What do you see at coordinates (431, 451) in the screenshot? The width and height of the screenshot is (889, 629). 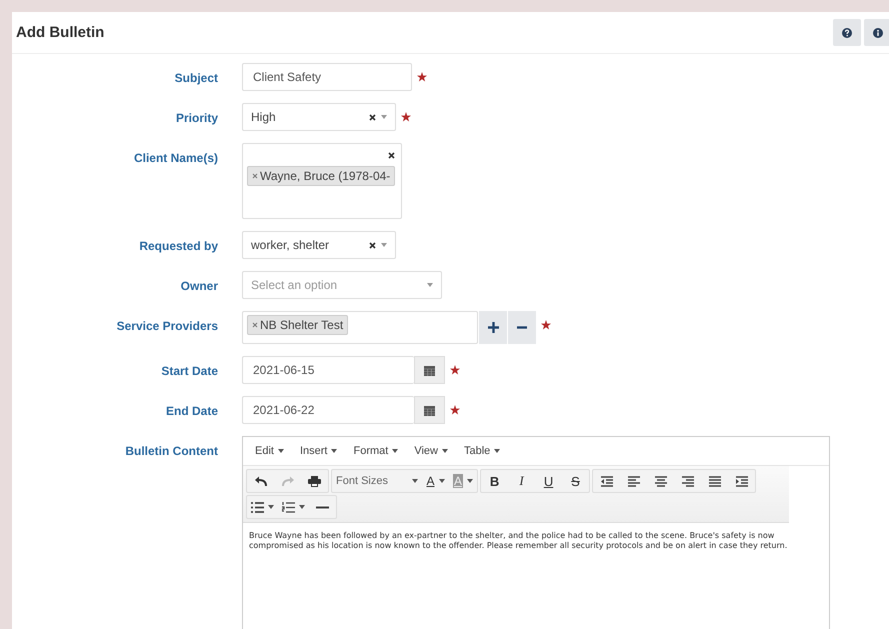 I see `editor-menu: View` at bounding box center [431, 451].